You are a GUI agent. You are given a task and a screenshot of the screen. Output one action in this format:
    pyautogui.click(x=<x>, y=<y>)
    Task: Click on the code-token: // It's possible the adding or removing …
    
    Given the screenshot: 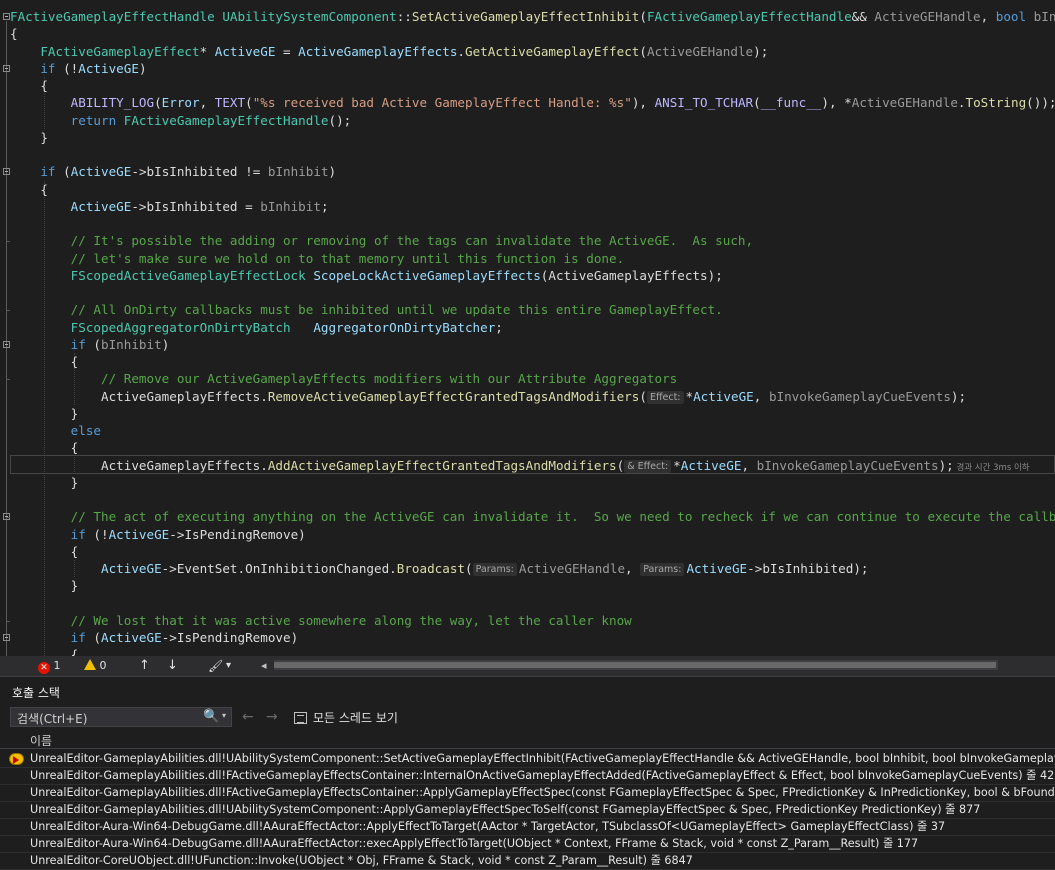 What is the action you would take?
    pyautogui.click(x=412, y=241)
    